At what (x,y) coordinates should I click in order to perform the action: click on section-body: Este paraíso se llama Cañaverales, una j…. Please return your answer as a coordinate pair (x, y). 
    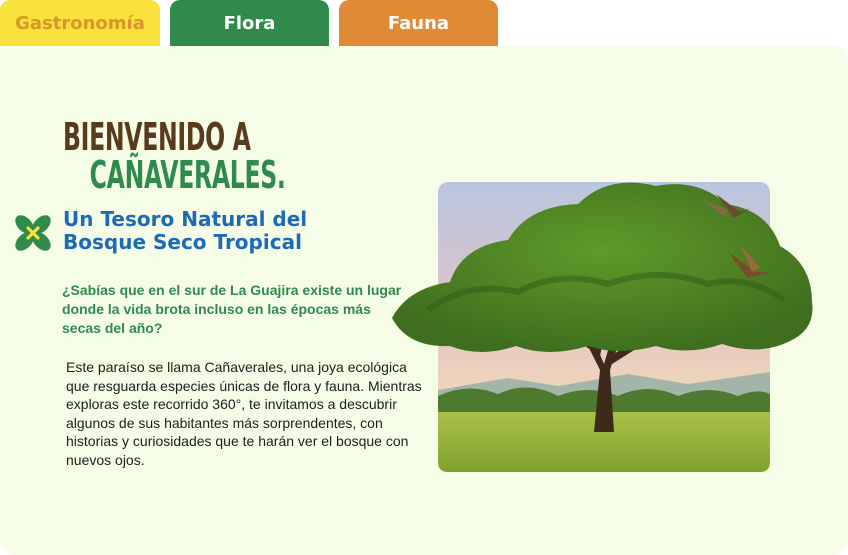
    Looking at the image, I should click on (244, 413).